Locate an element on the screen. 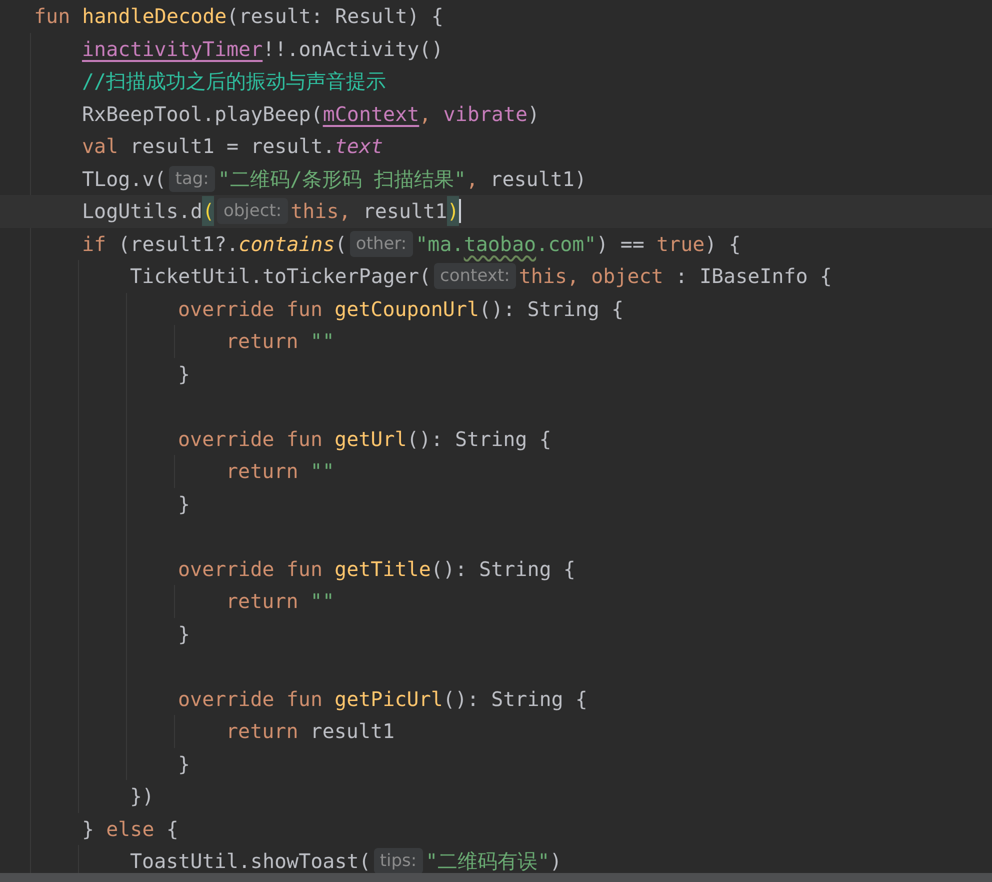 This screenshot has height=882, width=992. function-name: handleDecode is located at coordinates (154, 16).